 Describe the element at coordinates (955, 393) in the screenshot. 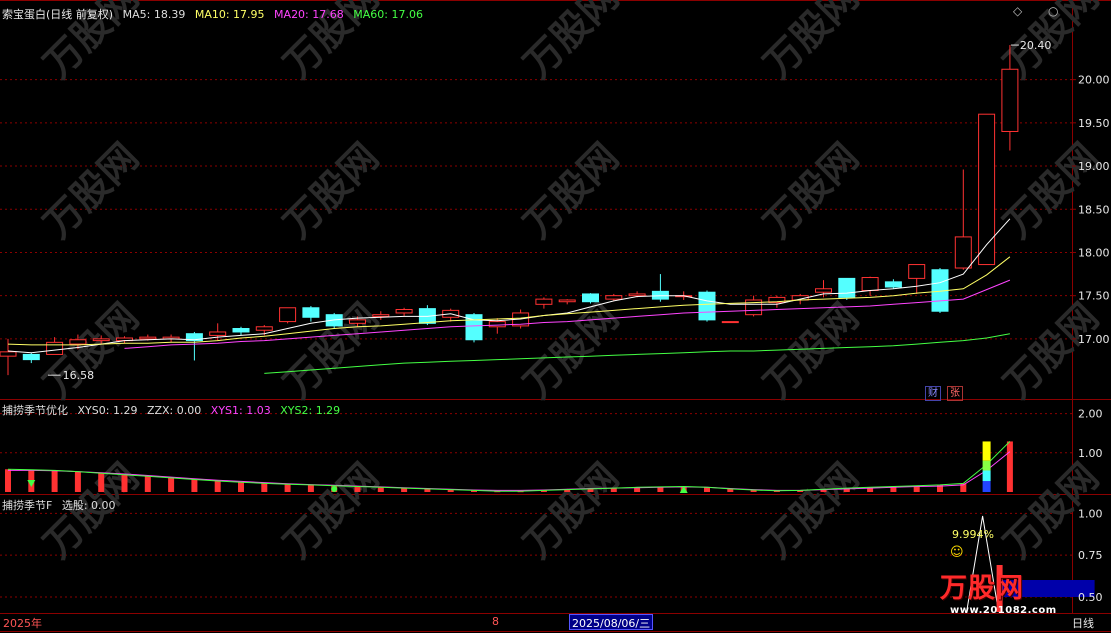

I see `limit-up-badge: 张` at that location.